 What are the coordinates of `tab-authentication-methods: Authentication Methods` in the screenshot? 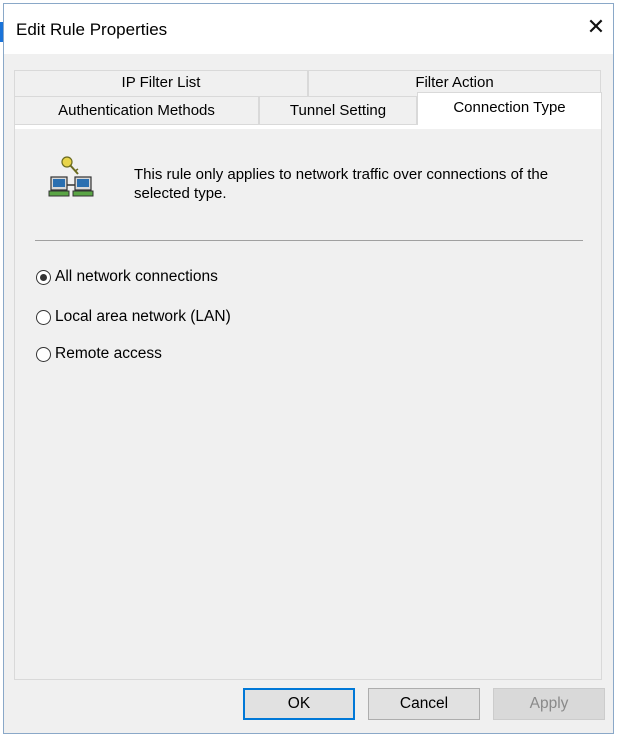 It's located at (136, 110).